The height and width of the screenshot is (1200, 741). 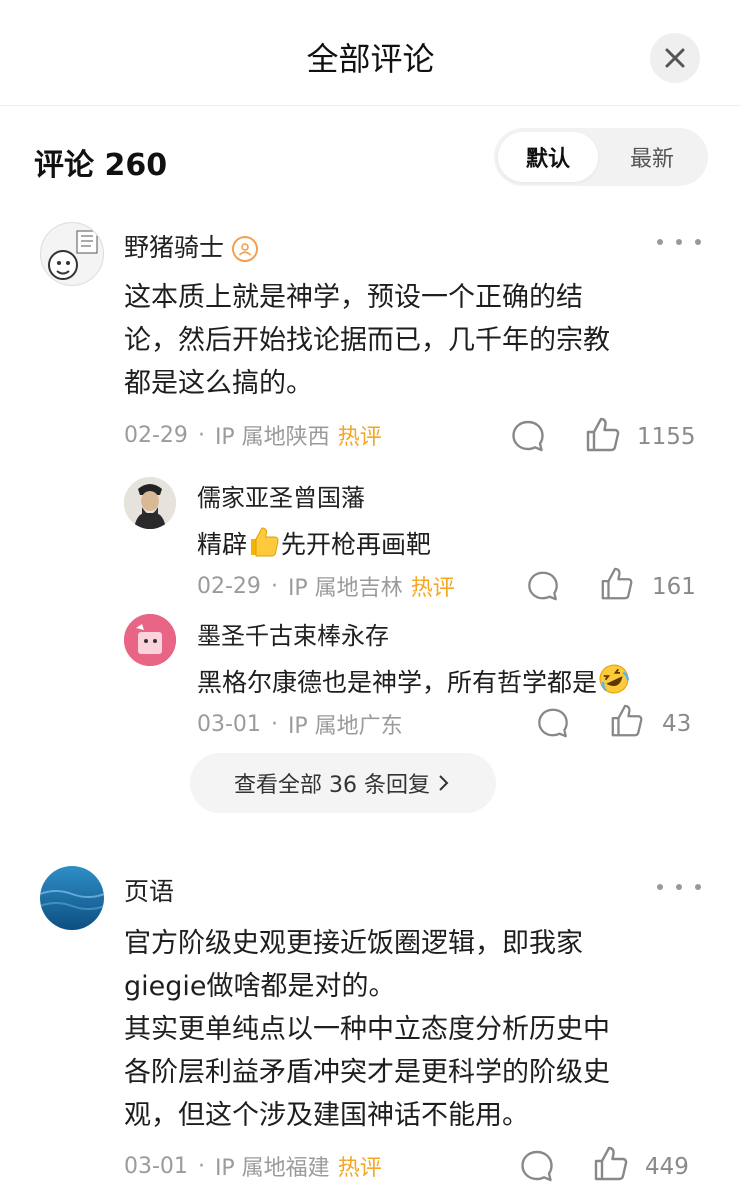 I want to click on username-text: 野猪骑士, so click(x=174, y=247).